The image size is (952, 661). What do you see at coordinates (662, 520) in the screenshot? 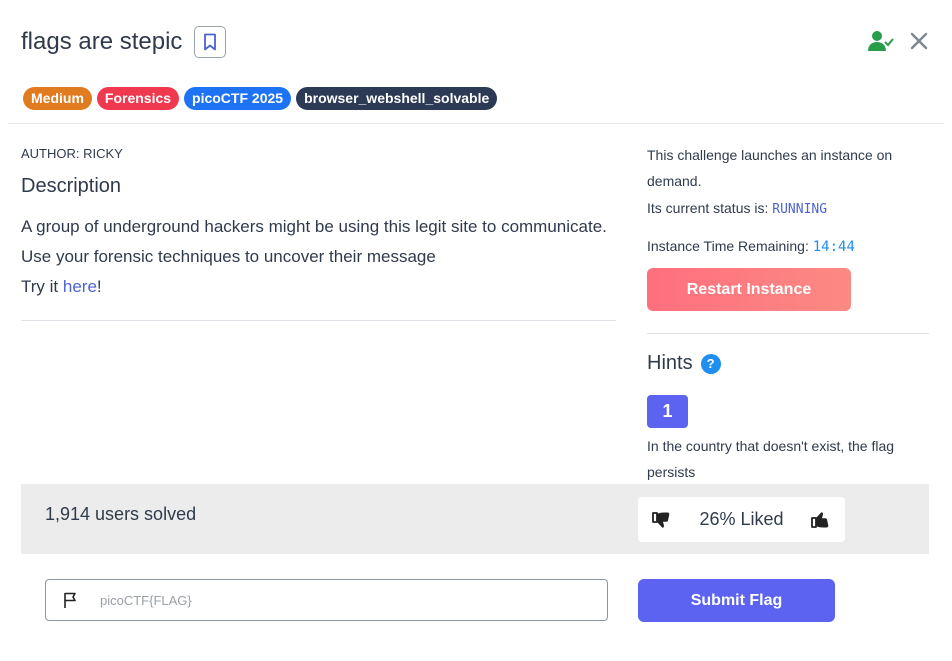
I see `thumbs-down-icon` at bounding box center [662, 520].